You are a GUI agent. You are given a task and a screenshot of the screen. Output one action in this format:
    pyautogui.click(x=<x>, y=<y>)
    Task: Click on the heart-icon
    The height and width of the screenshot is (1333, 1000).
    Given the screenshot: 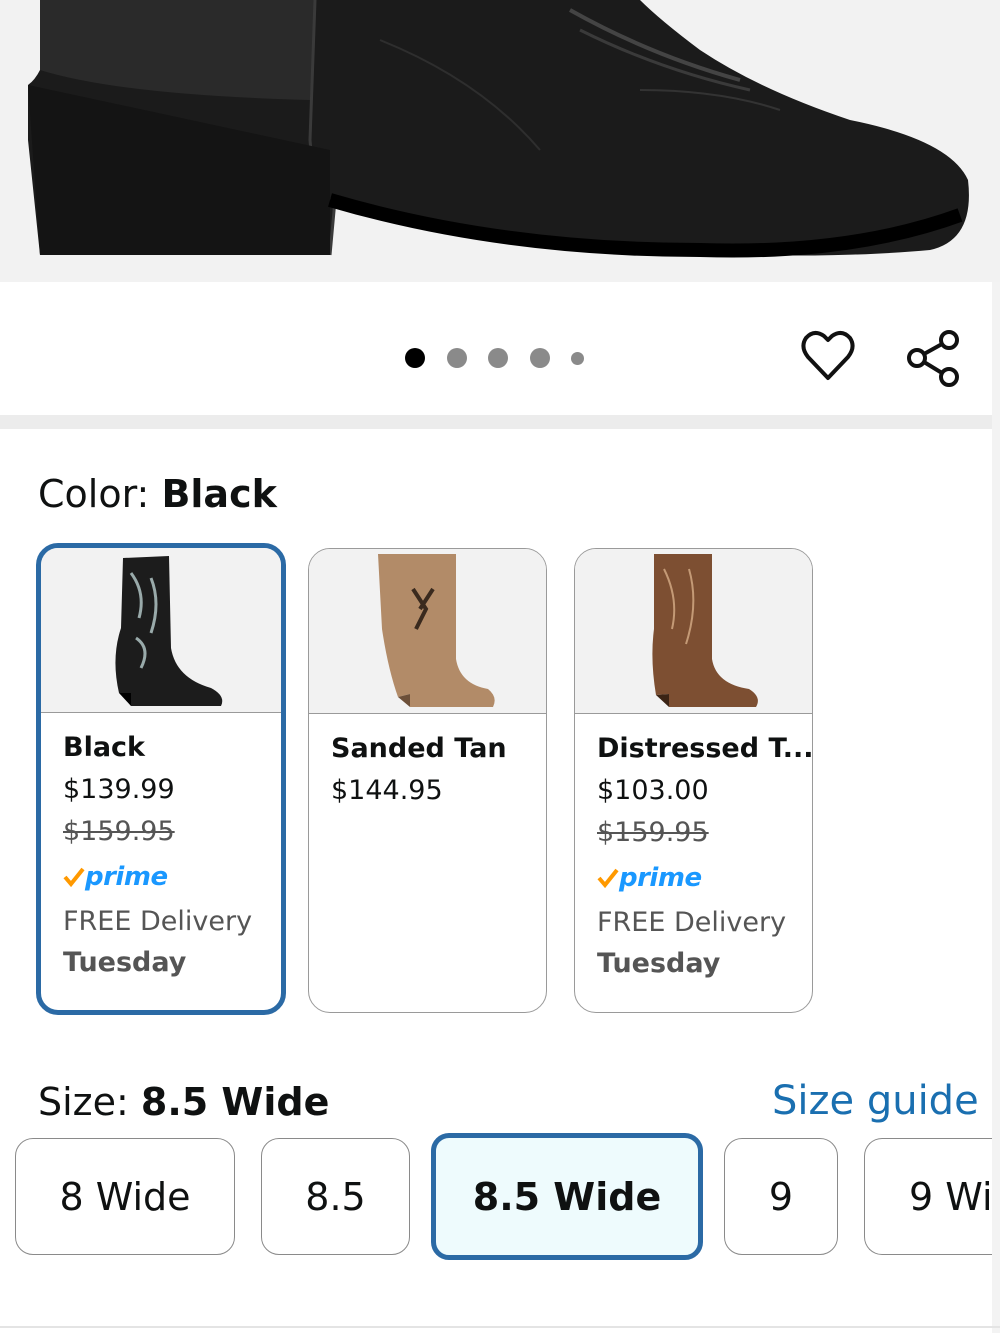 What is the action you would take?
    pyautogui.click(x=828, y=358)
    